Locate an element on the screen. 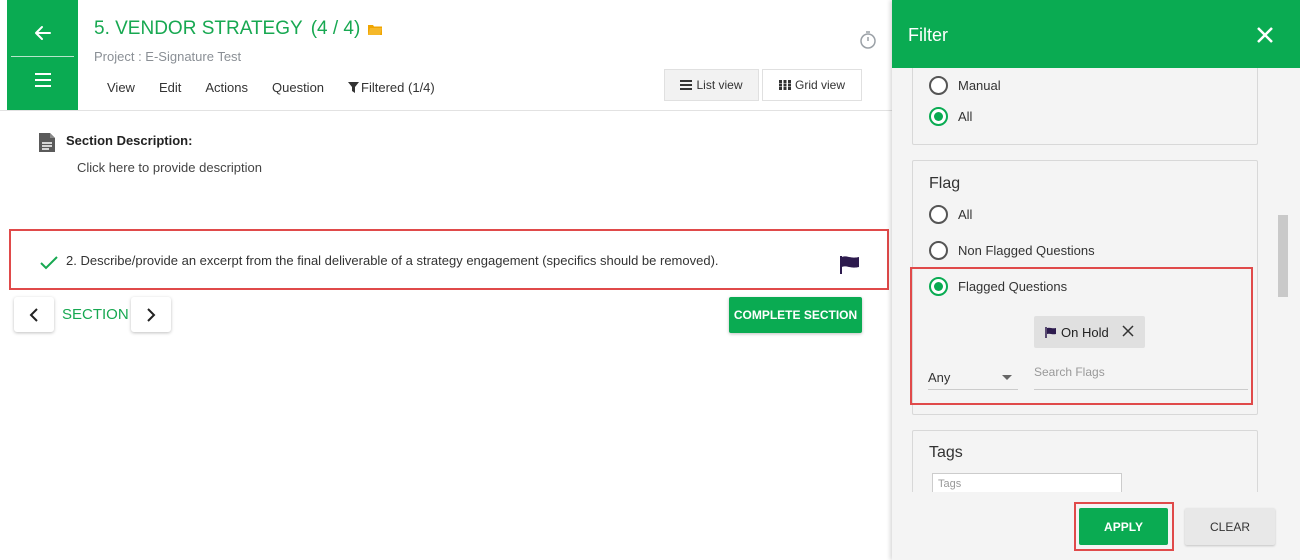 This screenshot has width=1300, height=560. section-title: 5. VENDOR STRATEGY is located at coordinates (198, 28).